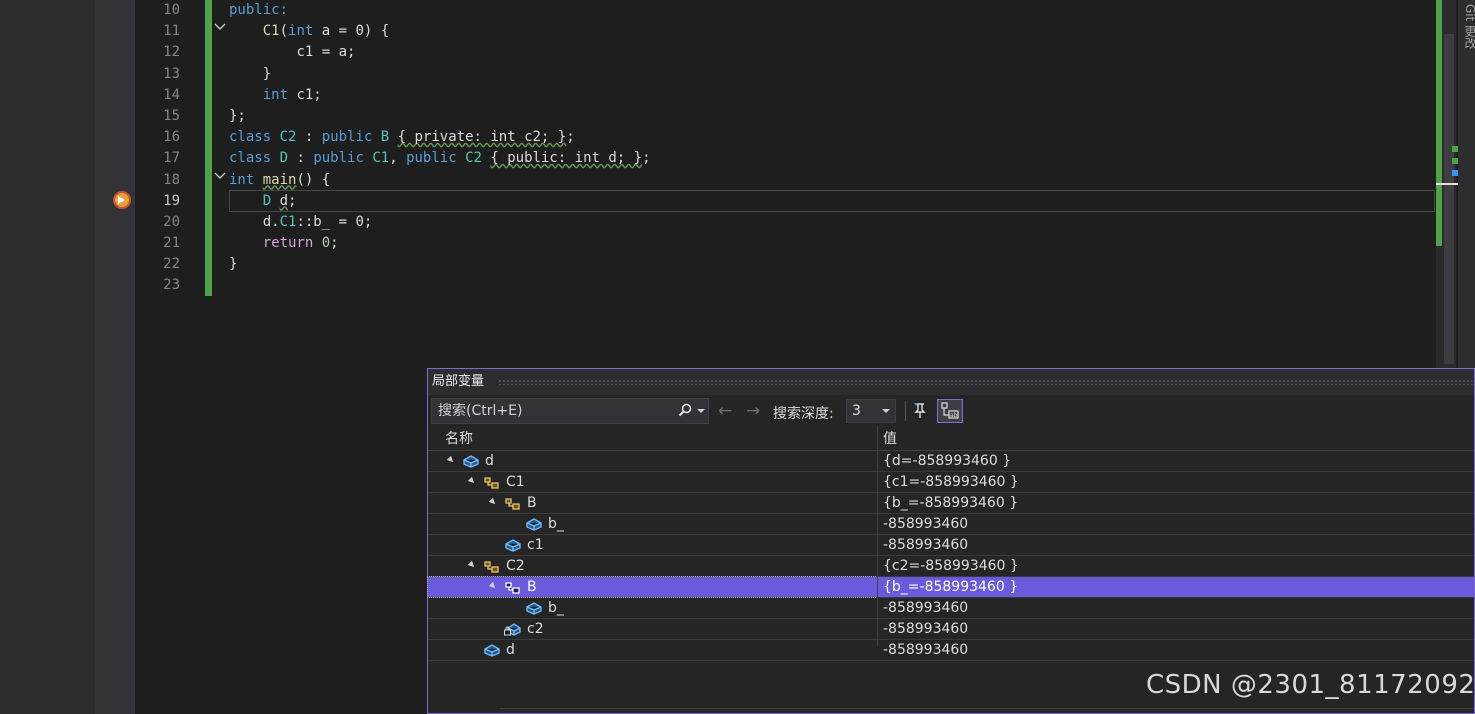 This screenshot has width=1475, height=714. Describe the element at coordinates (326, 31) in the screenshot. I see `code-line: C1(int a = 0) {` at that location.